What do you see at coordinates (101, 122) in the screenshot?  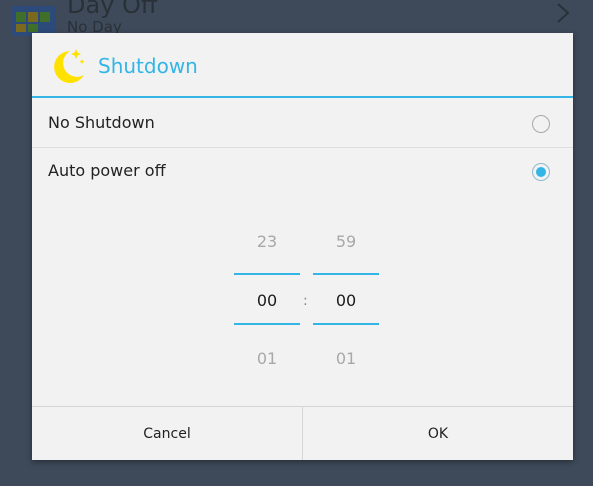 I see `option-label: No Shutdown` at bounding box center [101, 122].